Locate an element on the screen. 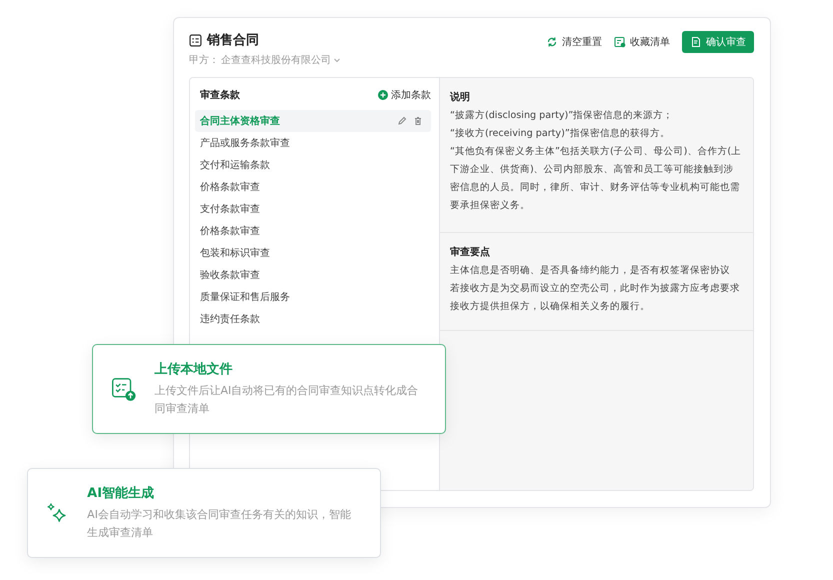 The image size is (833, 580). section-paragraph: 主体信息是否明确、是否具备缔约能力，是否有权签署保密协议 is located at coordinates (590, 271).